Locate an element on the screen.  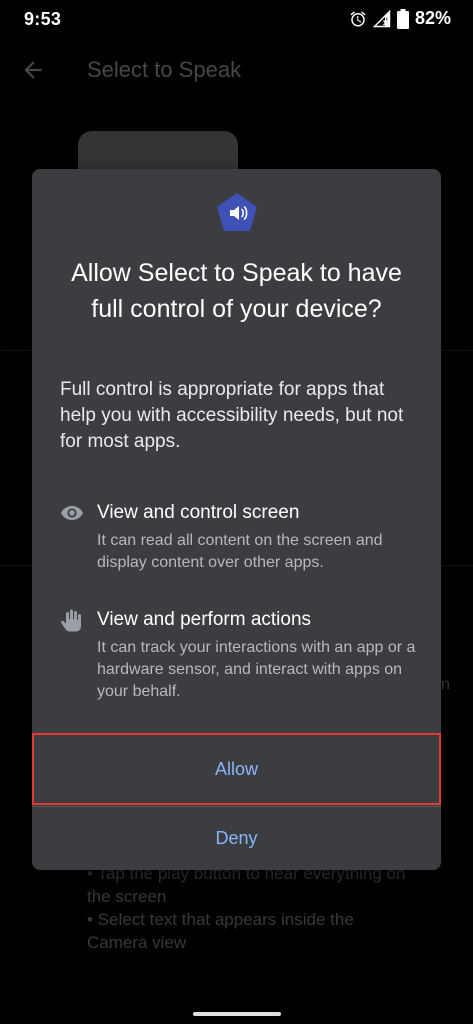
allow-highlight-box is located at coordinates (236, 769).